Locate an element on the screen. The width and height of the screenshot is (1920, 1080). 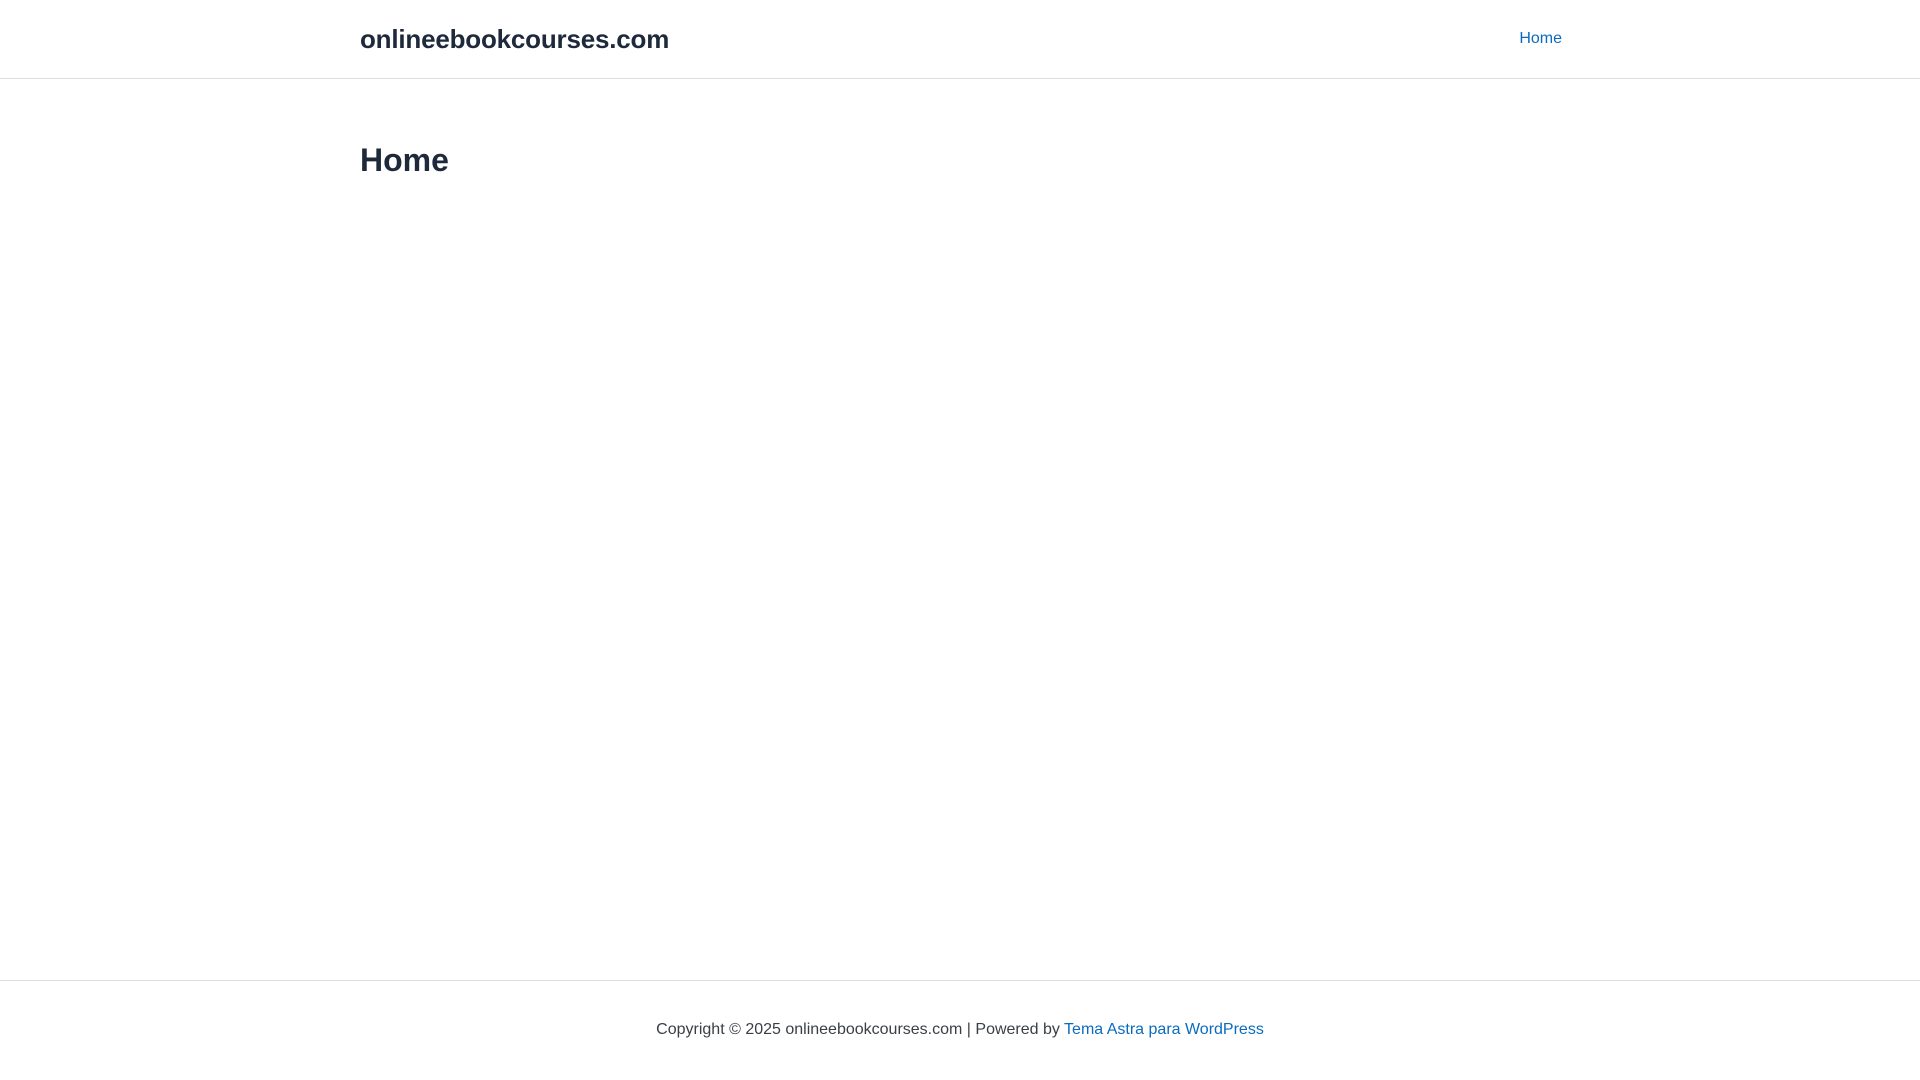
page-title: Home is located at coordinates (404, 160).